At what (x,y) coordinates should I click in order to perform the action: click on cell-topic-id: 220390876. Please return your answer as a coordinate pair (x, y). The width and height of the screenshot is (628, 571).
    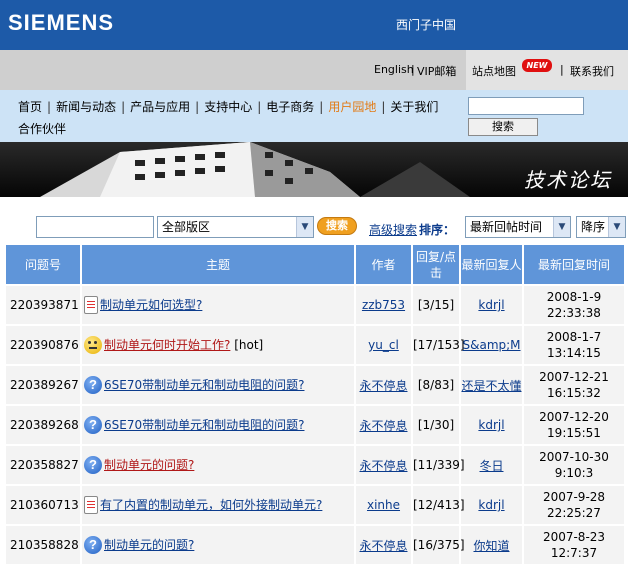
    Looking at the image, I should click on (43, 345).